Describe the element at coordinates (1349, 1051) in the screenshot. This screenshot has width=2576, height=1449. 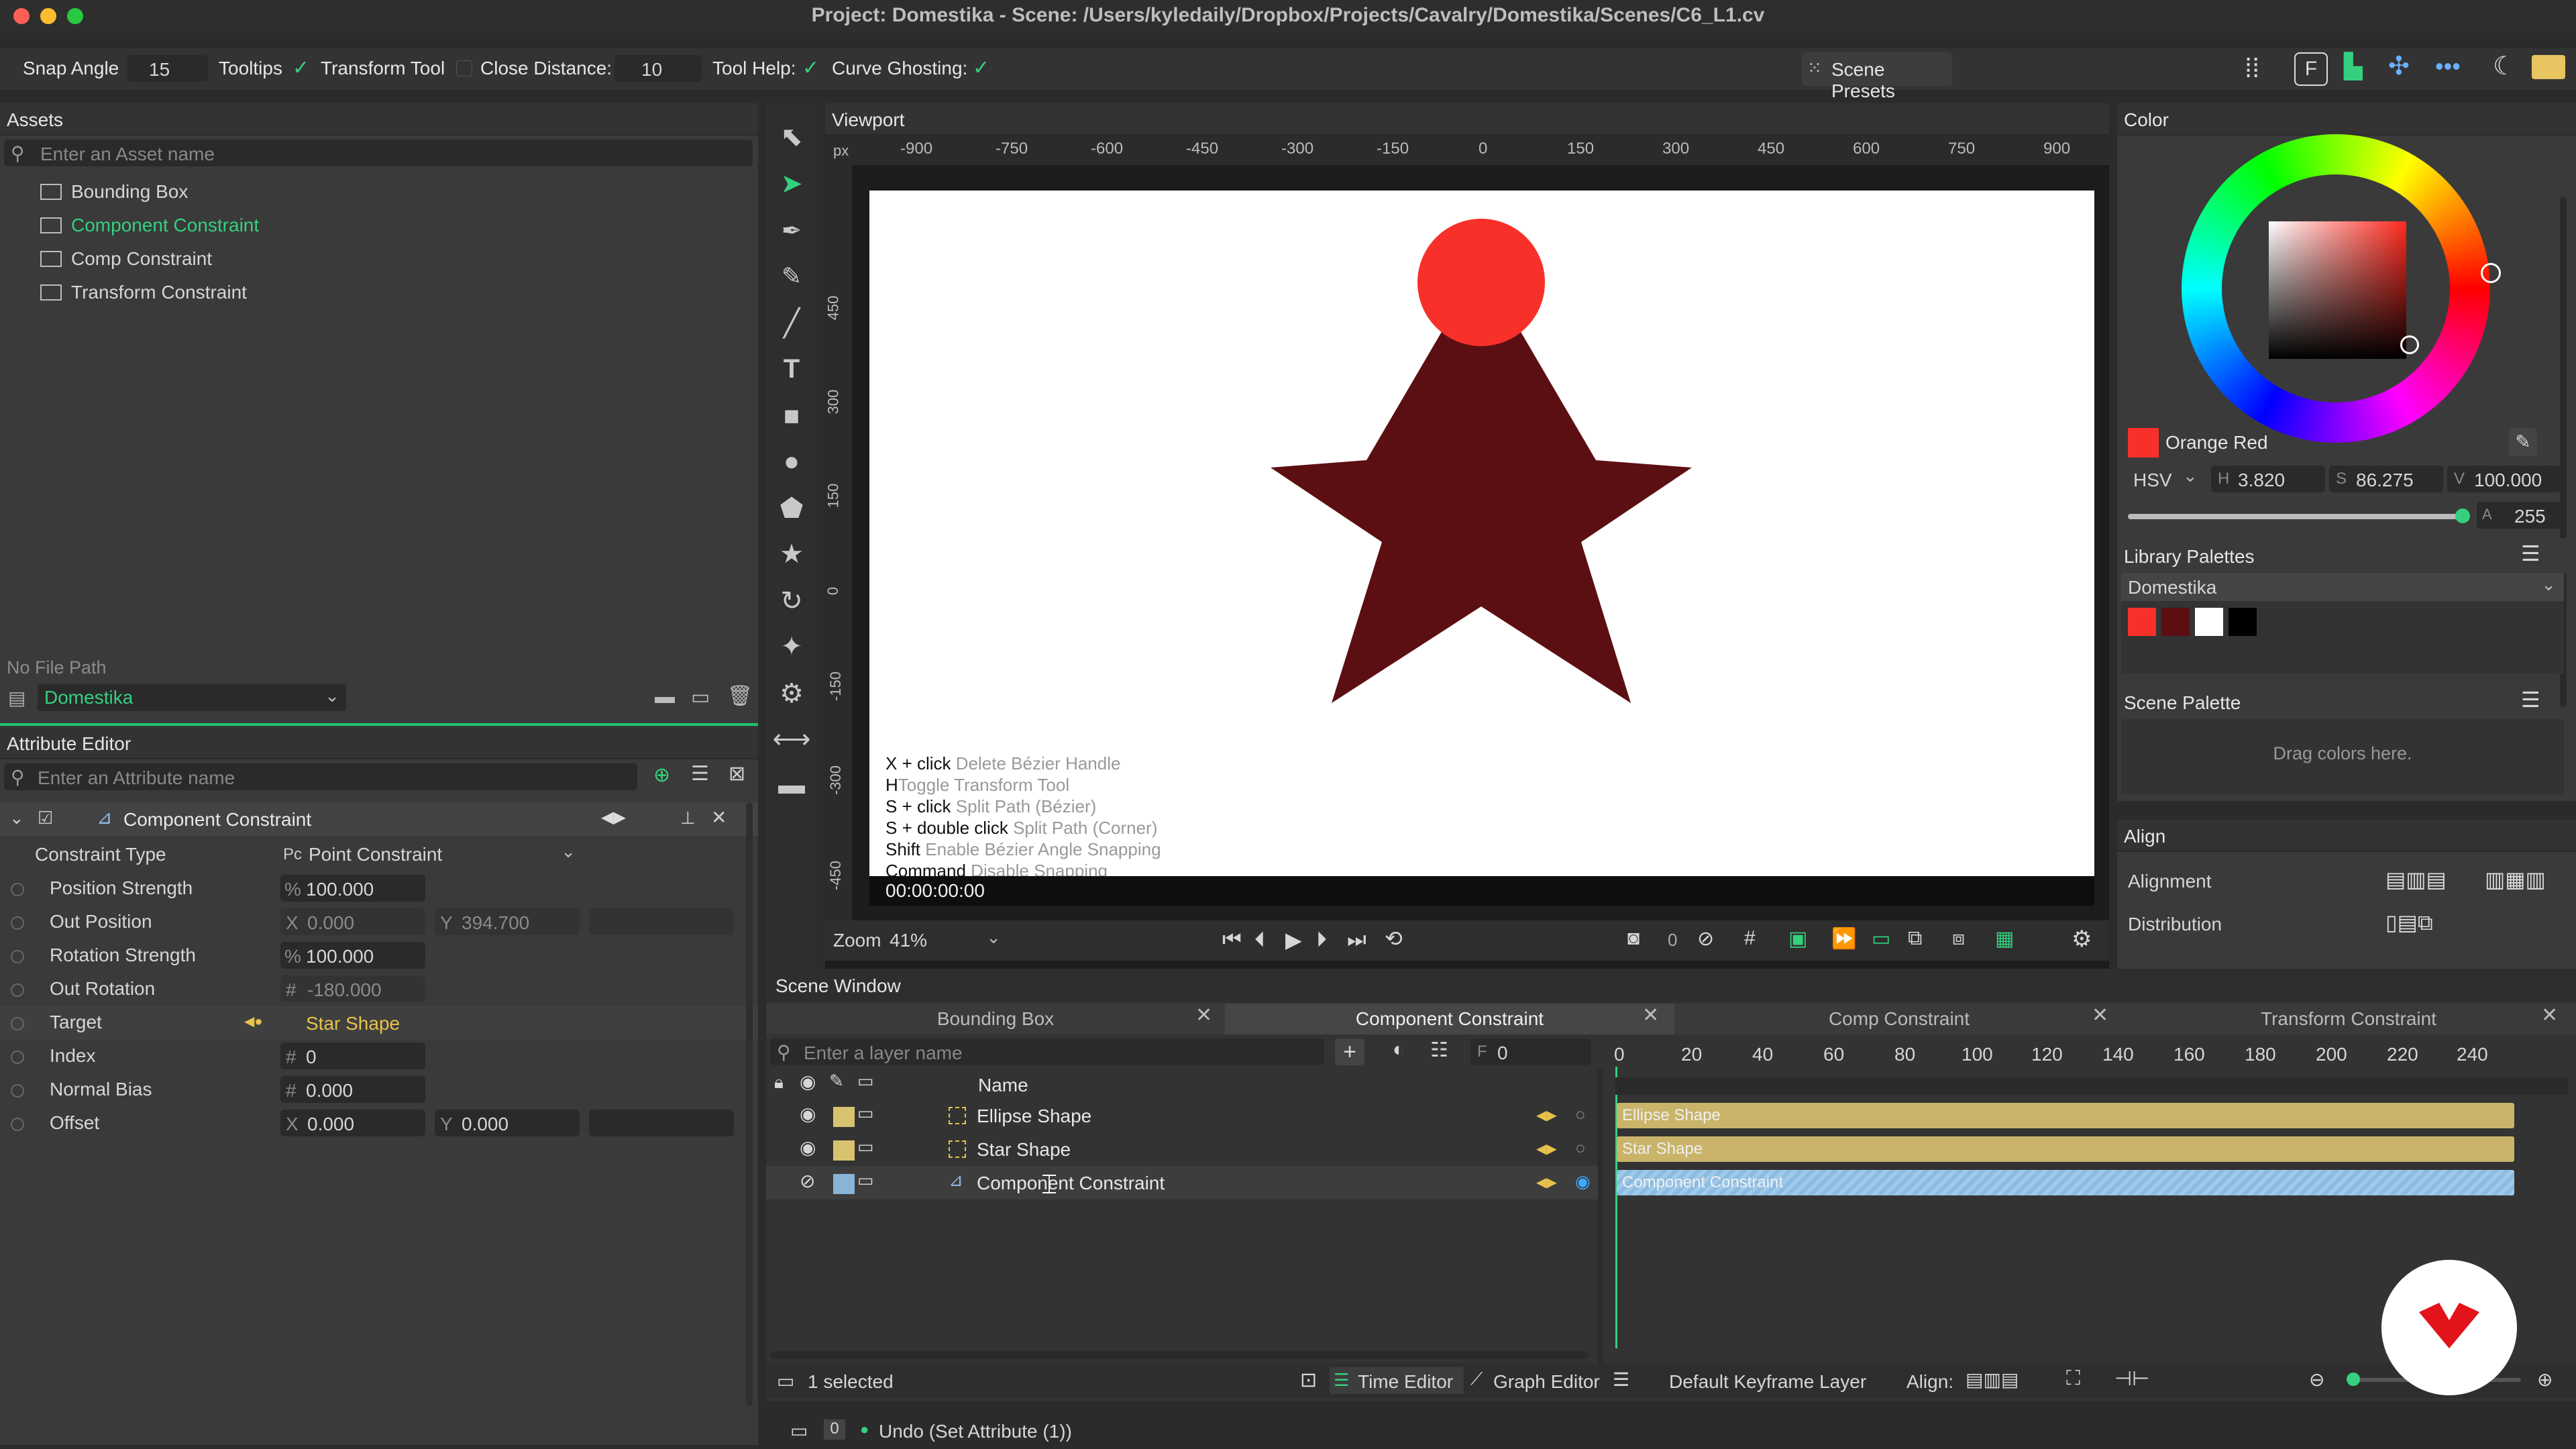
I see `add-layer-button: +` at that location.